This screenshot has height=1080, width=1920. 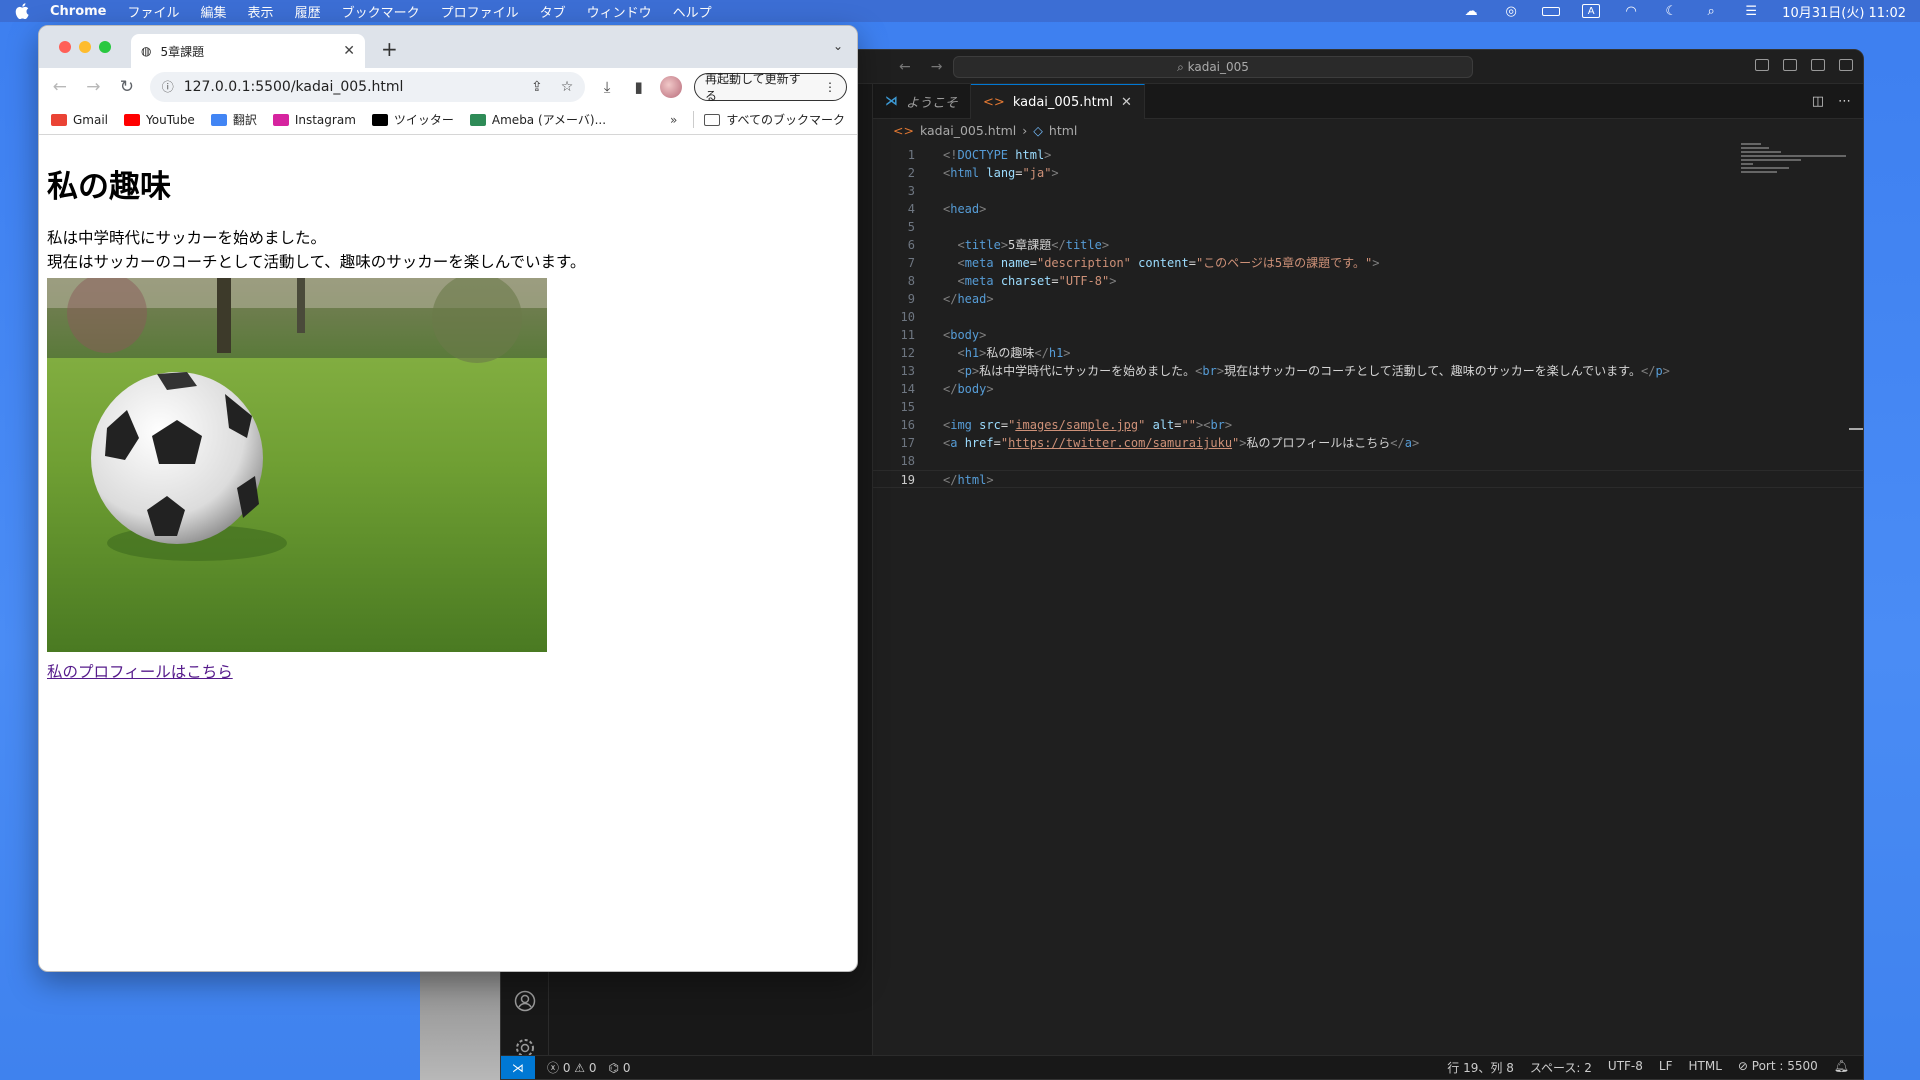 What do you see at coordinates (1551, 11) in the screenshot?
I see `battery-icon` at bounding box center [1551, 11].